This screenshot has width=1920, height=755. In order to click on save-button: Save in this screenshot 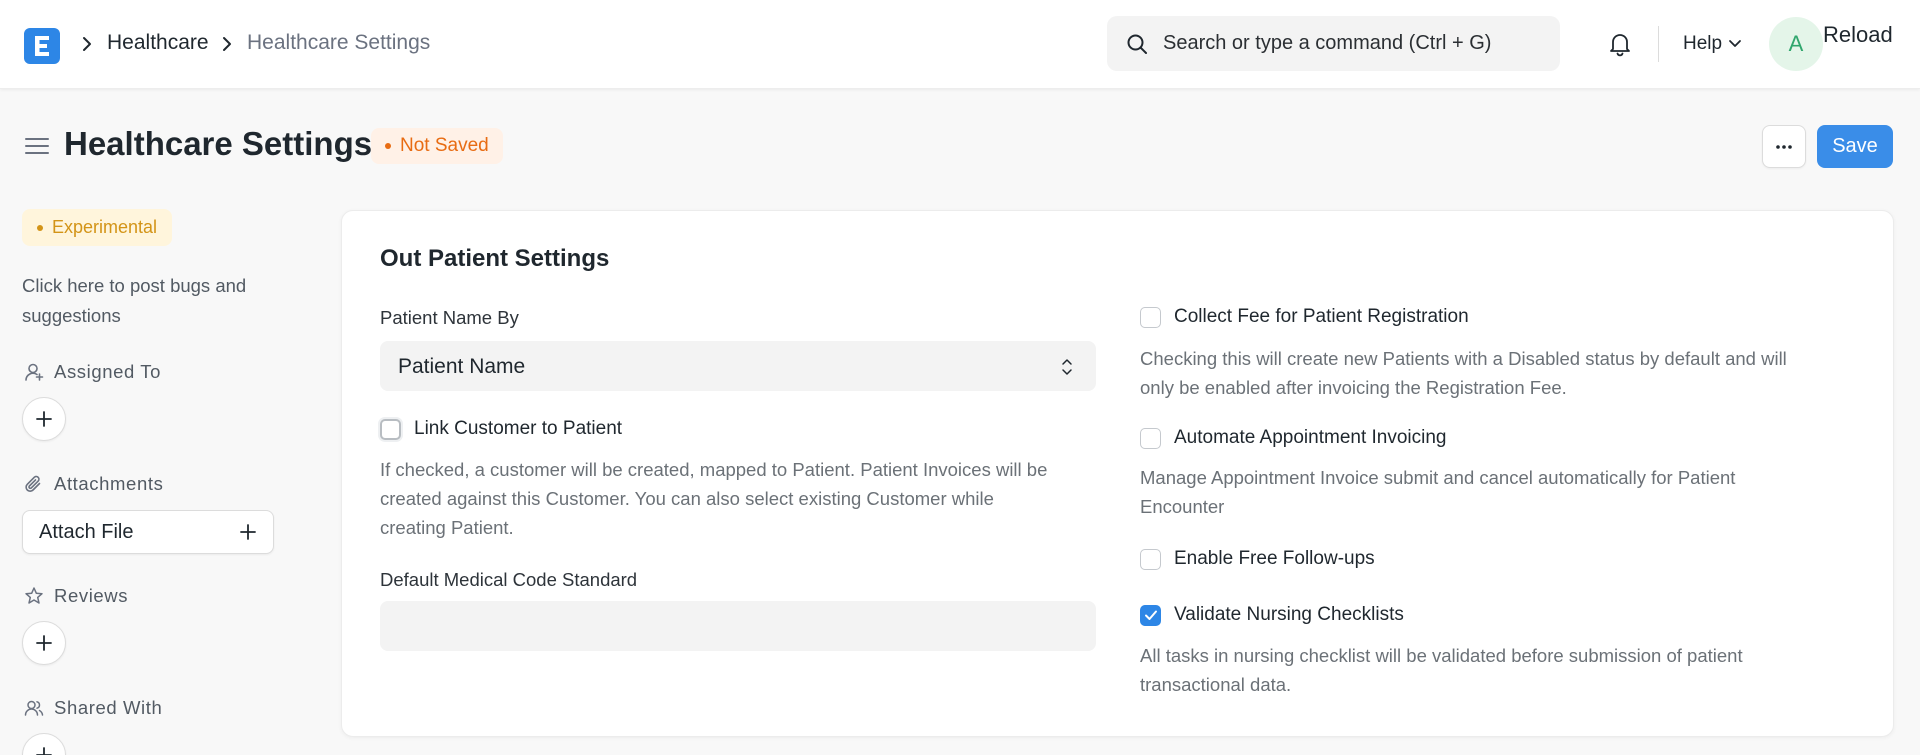, I will do `click(1855, 146)`.